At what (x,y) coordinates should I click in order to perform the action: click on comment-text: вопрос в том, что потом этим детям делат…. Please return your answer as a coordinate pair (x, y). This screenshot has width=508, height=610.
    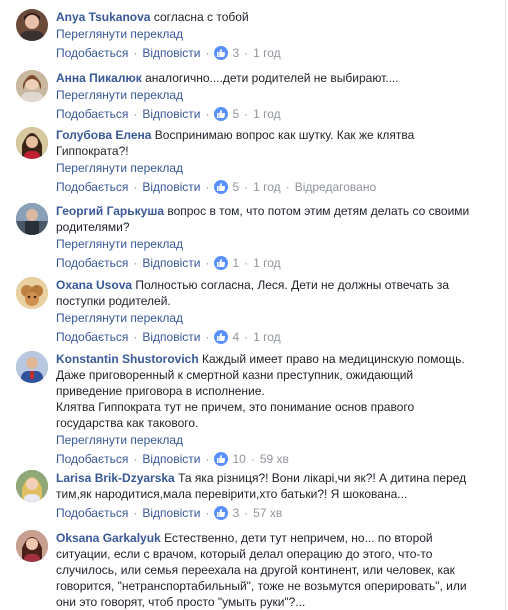
    Looking at the image, I should click on (318, 211).